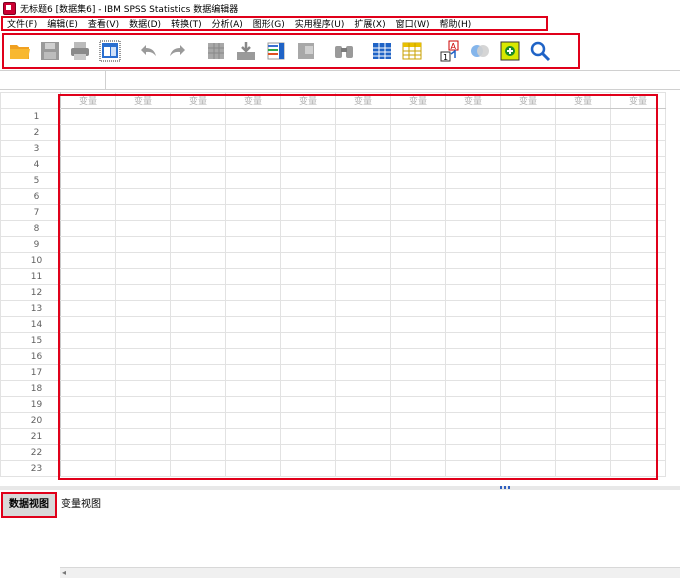 The image size is (680, 578). Describe the element at coordinates (370, 572) in the screenshot. I see `horizontal-scrollbar: ◂` at that location.